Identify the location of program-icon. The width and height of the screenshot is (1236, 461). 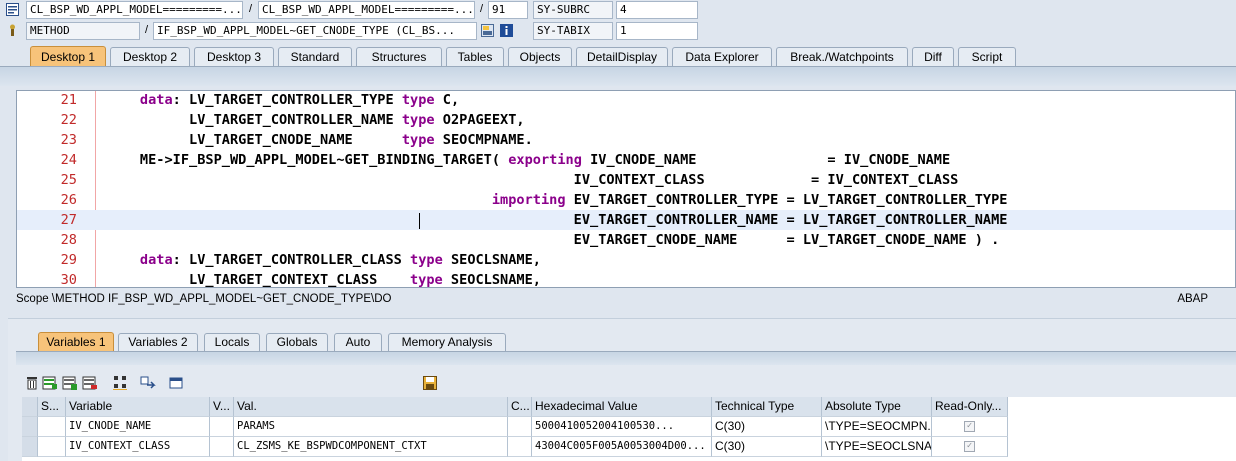
(12, 9).